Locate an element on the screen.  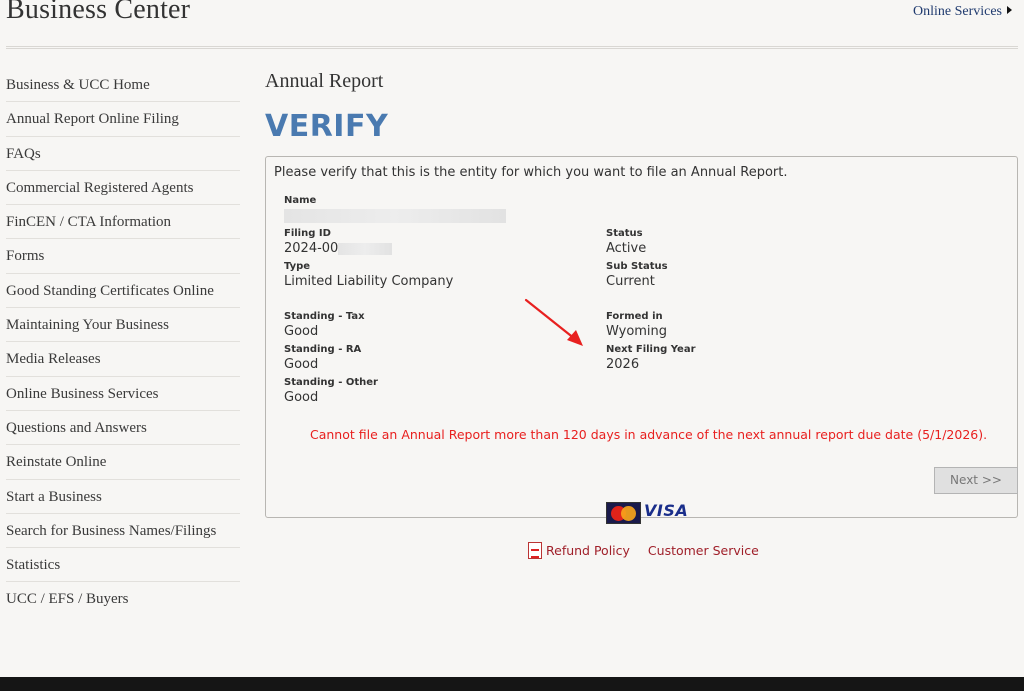
verify-title: VERIFY is located at coordinates (327, 126).